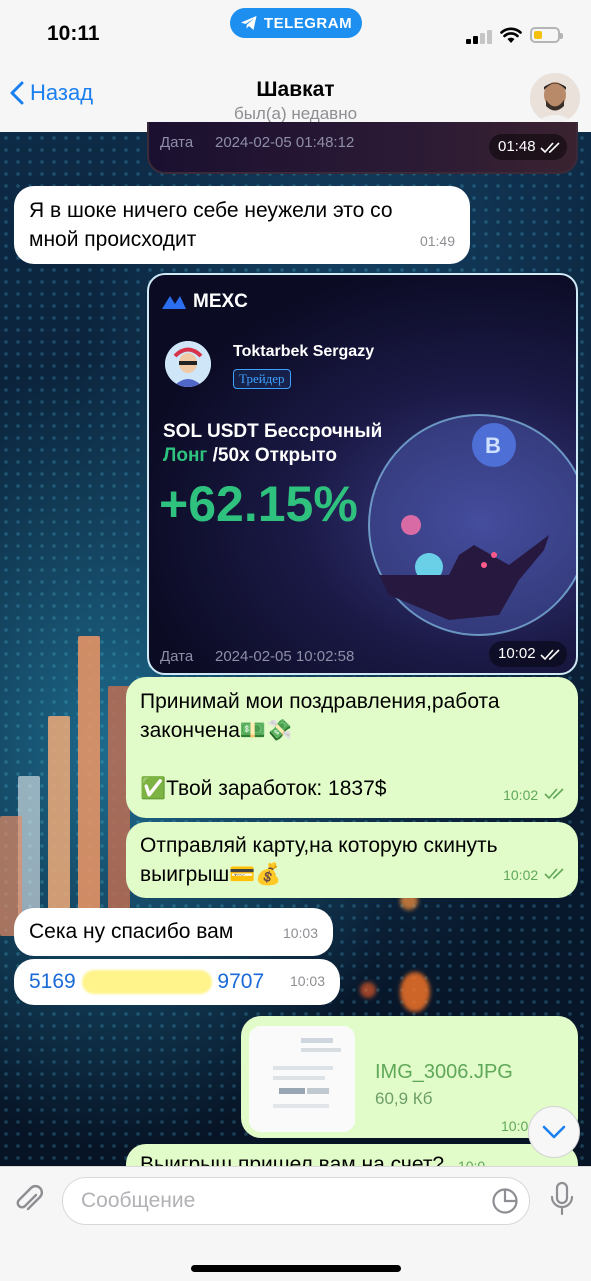 The width and height of the screenshot is (591, 1281). I want to click on incoming-message: 5169 9707 10:03, so click(177, 982).